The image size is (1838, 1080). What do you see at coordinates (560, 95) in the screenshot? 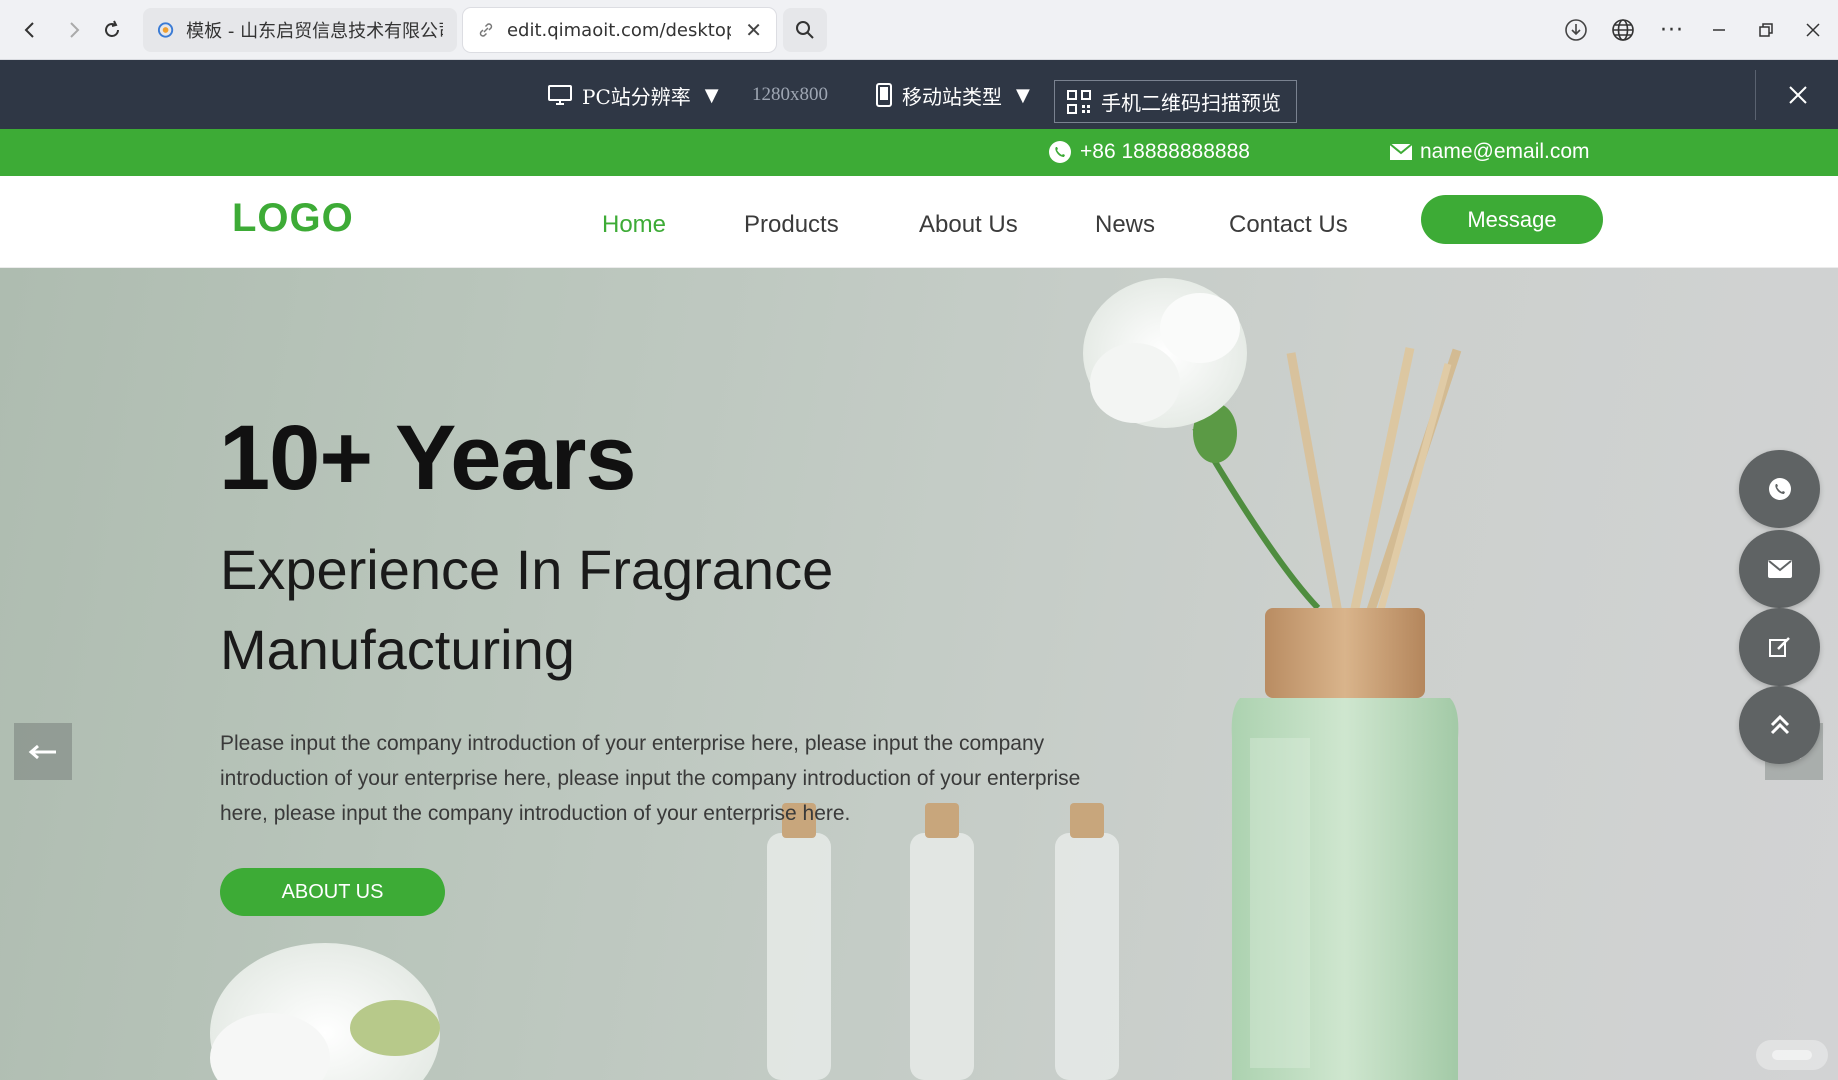
I see `monitor-icon` at bounding box center [560, 95].